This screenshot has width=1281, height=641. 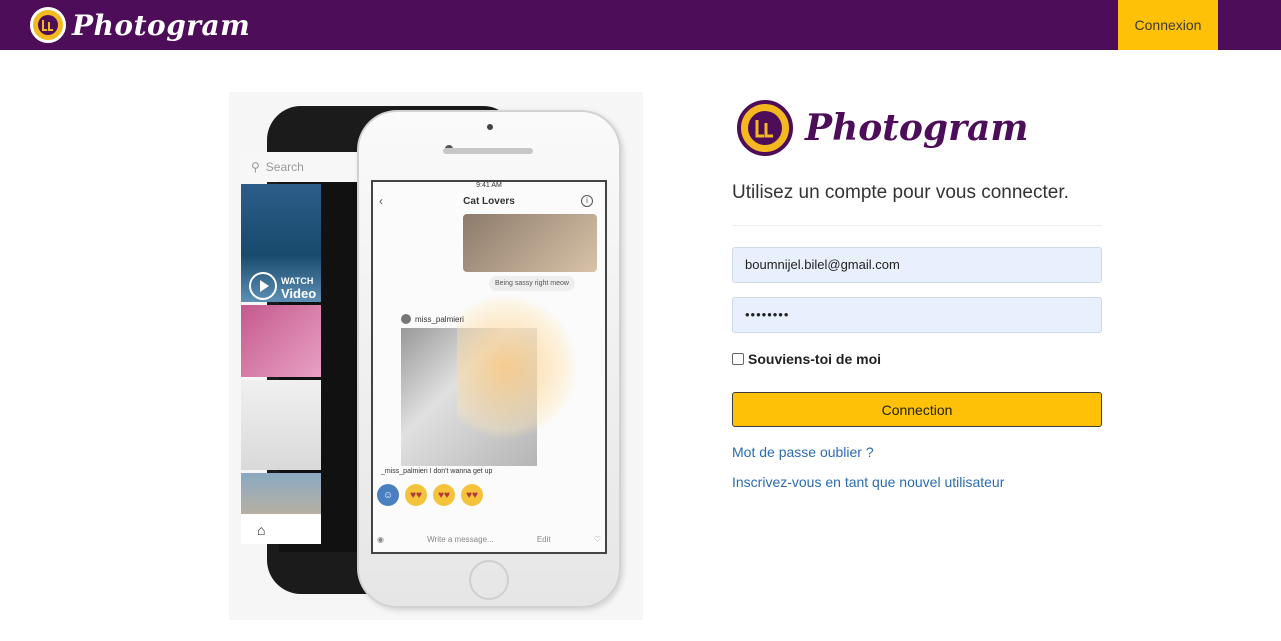 What do you see at coordinates (587, 201) in the screenshot?
I see `info-icon: i` at bounding box center [587, 201].